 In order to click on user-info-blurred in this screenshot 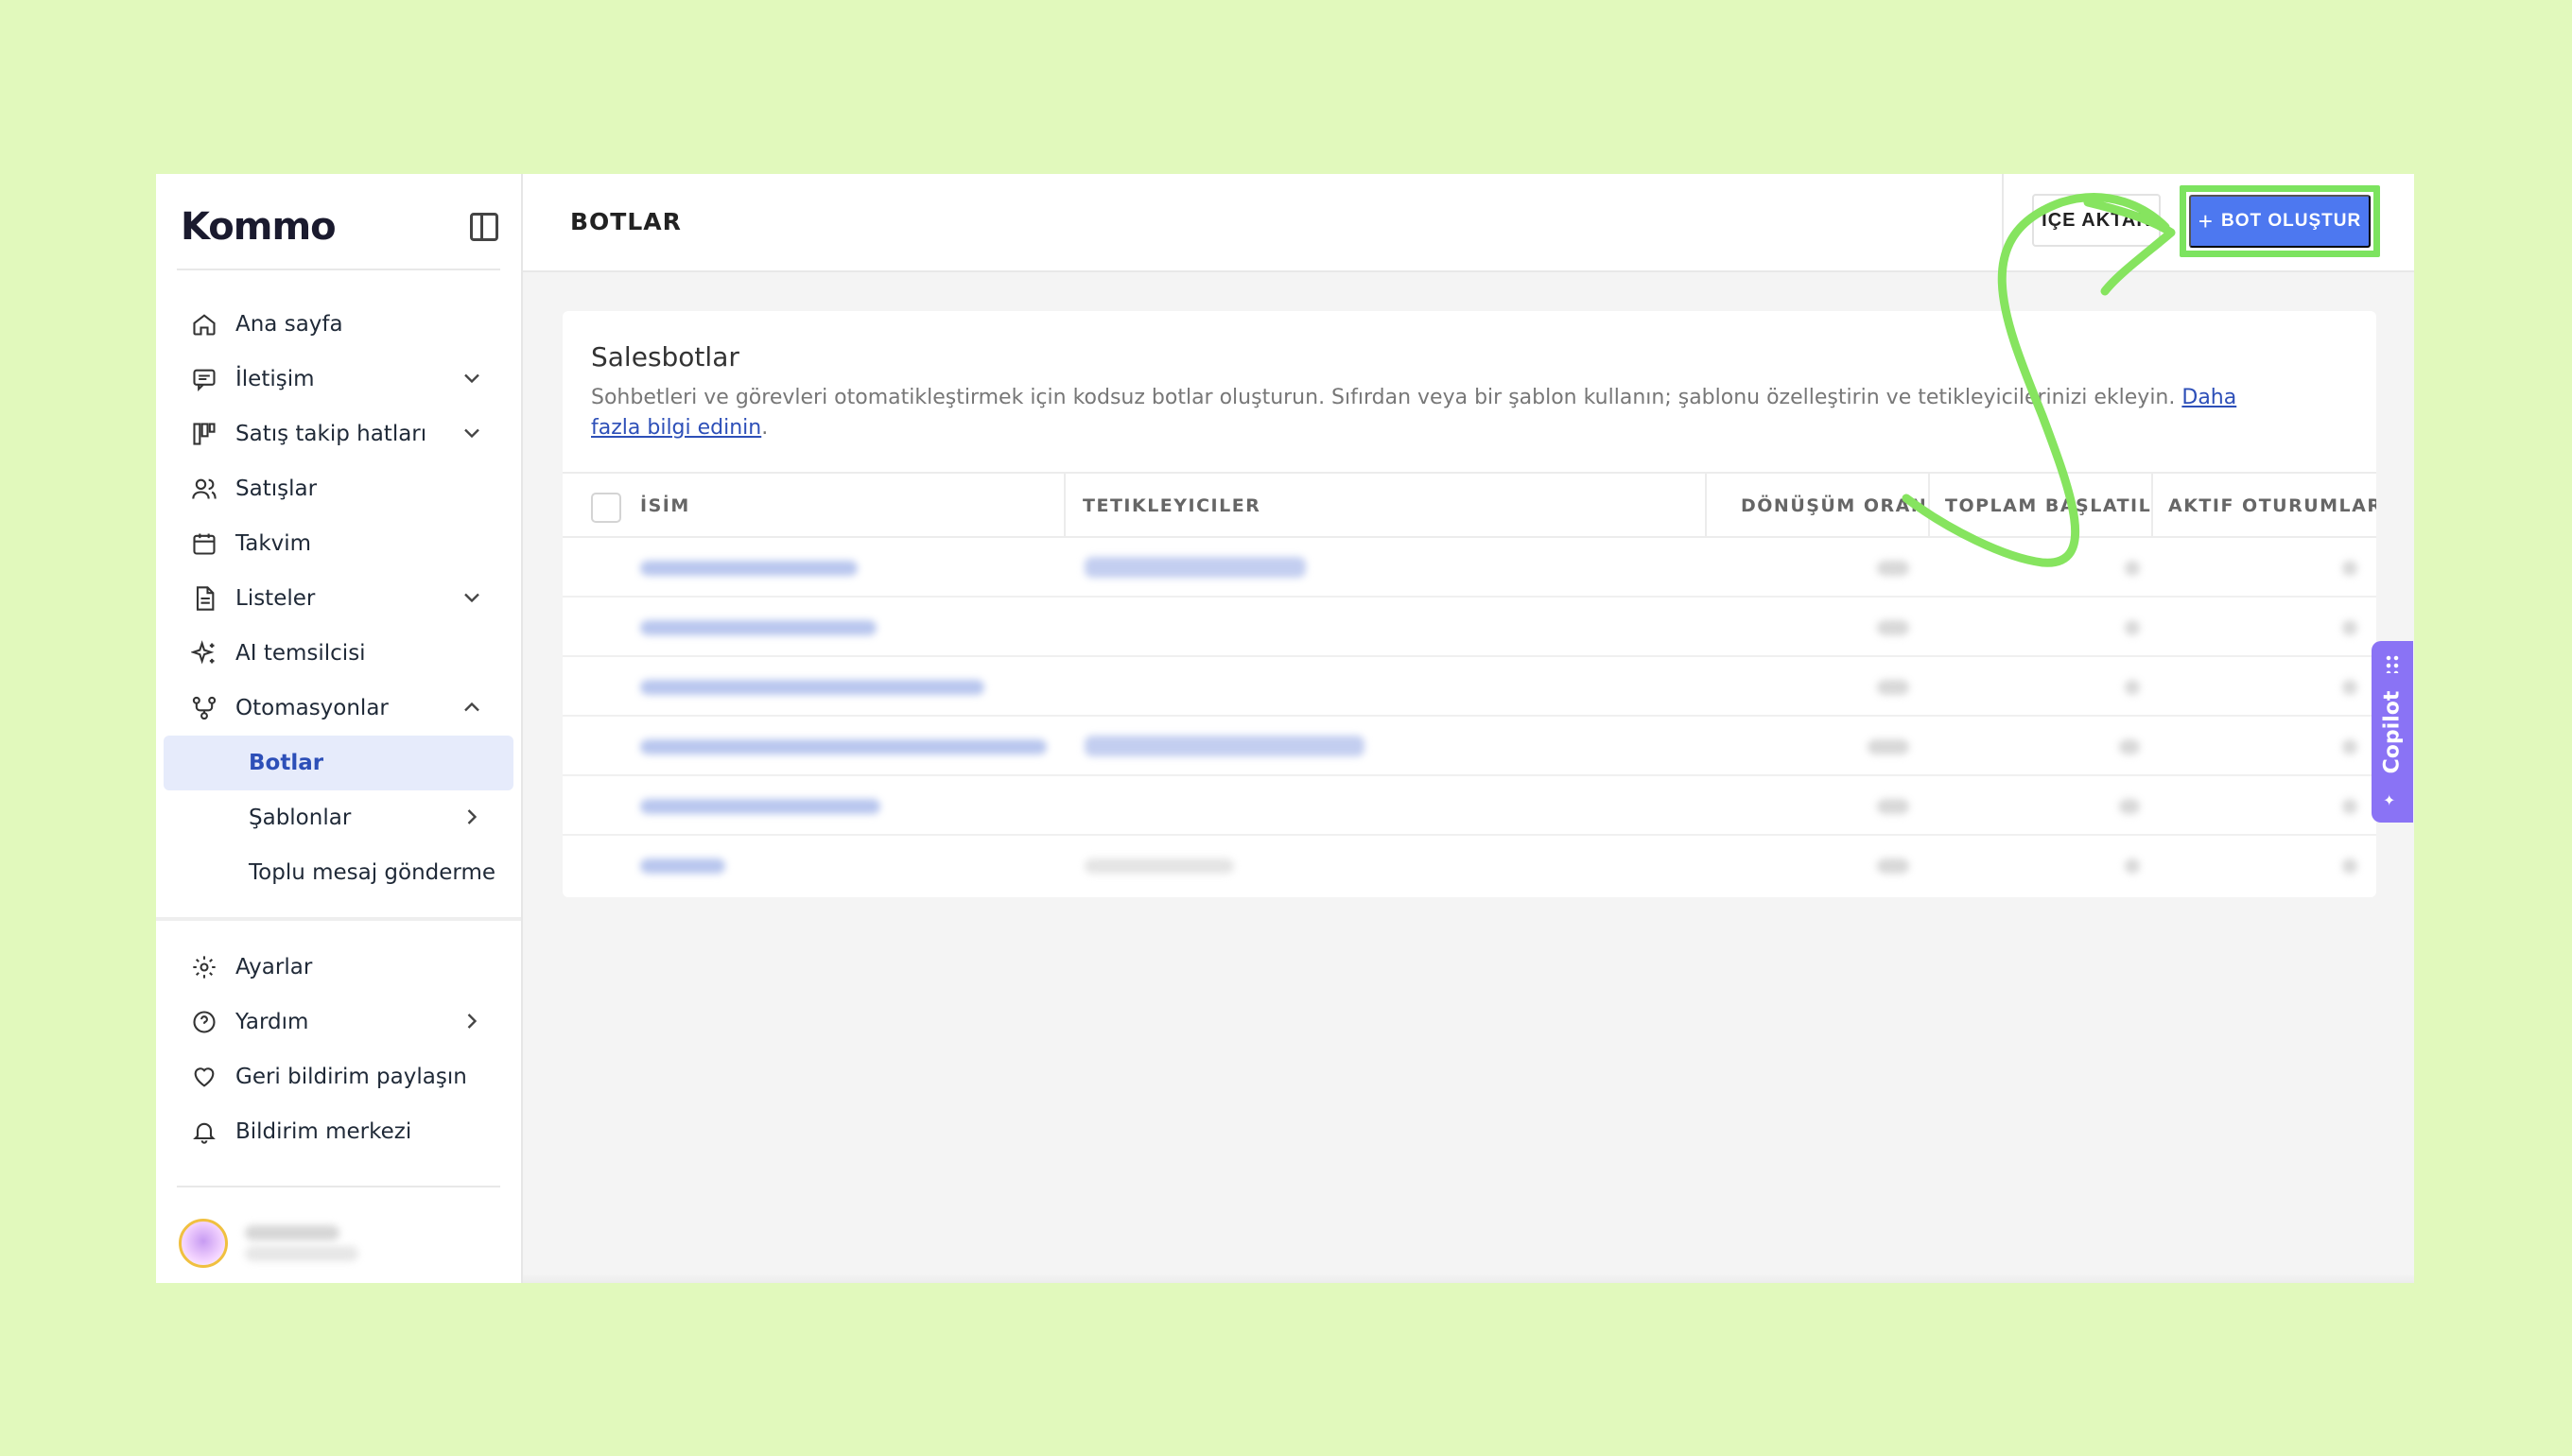, I will do `click(301, 1243)`.